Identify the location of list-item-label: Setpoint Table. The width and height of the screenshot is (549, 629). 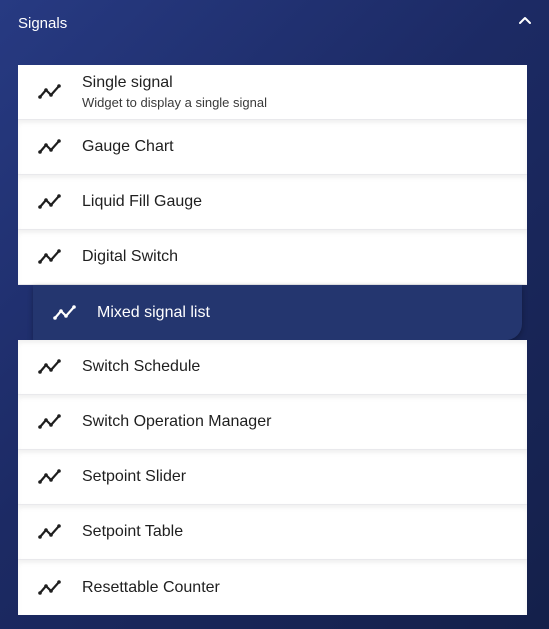
(133, 531).